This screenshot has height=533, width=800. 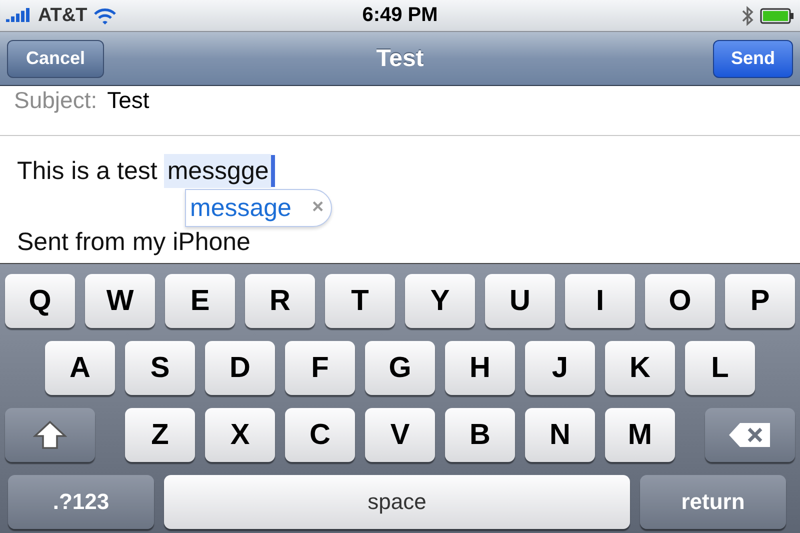 I want to click on letter-key: A, so click(x=80, y=368).